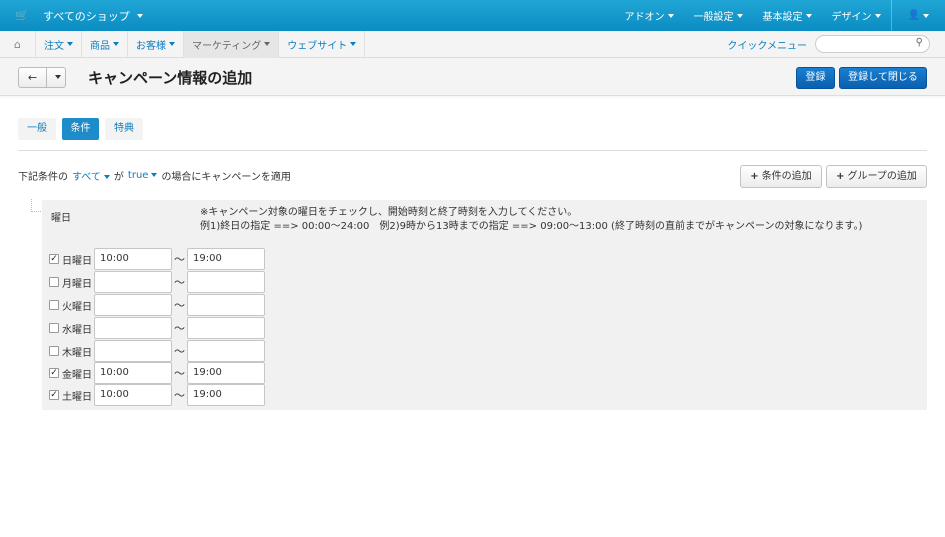 Image resolution: width=945 pixels, height=537 pixels. Describe the element at coordinates (151, 46) in the screenshot. I see `nav-item-label: お客様` at that location.